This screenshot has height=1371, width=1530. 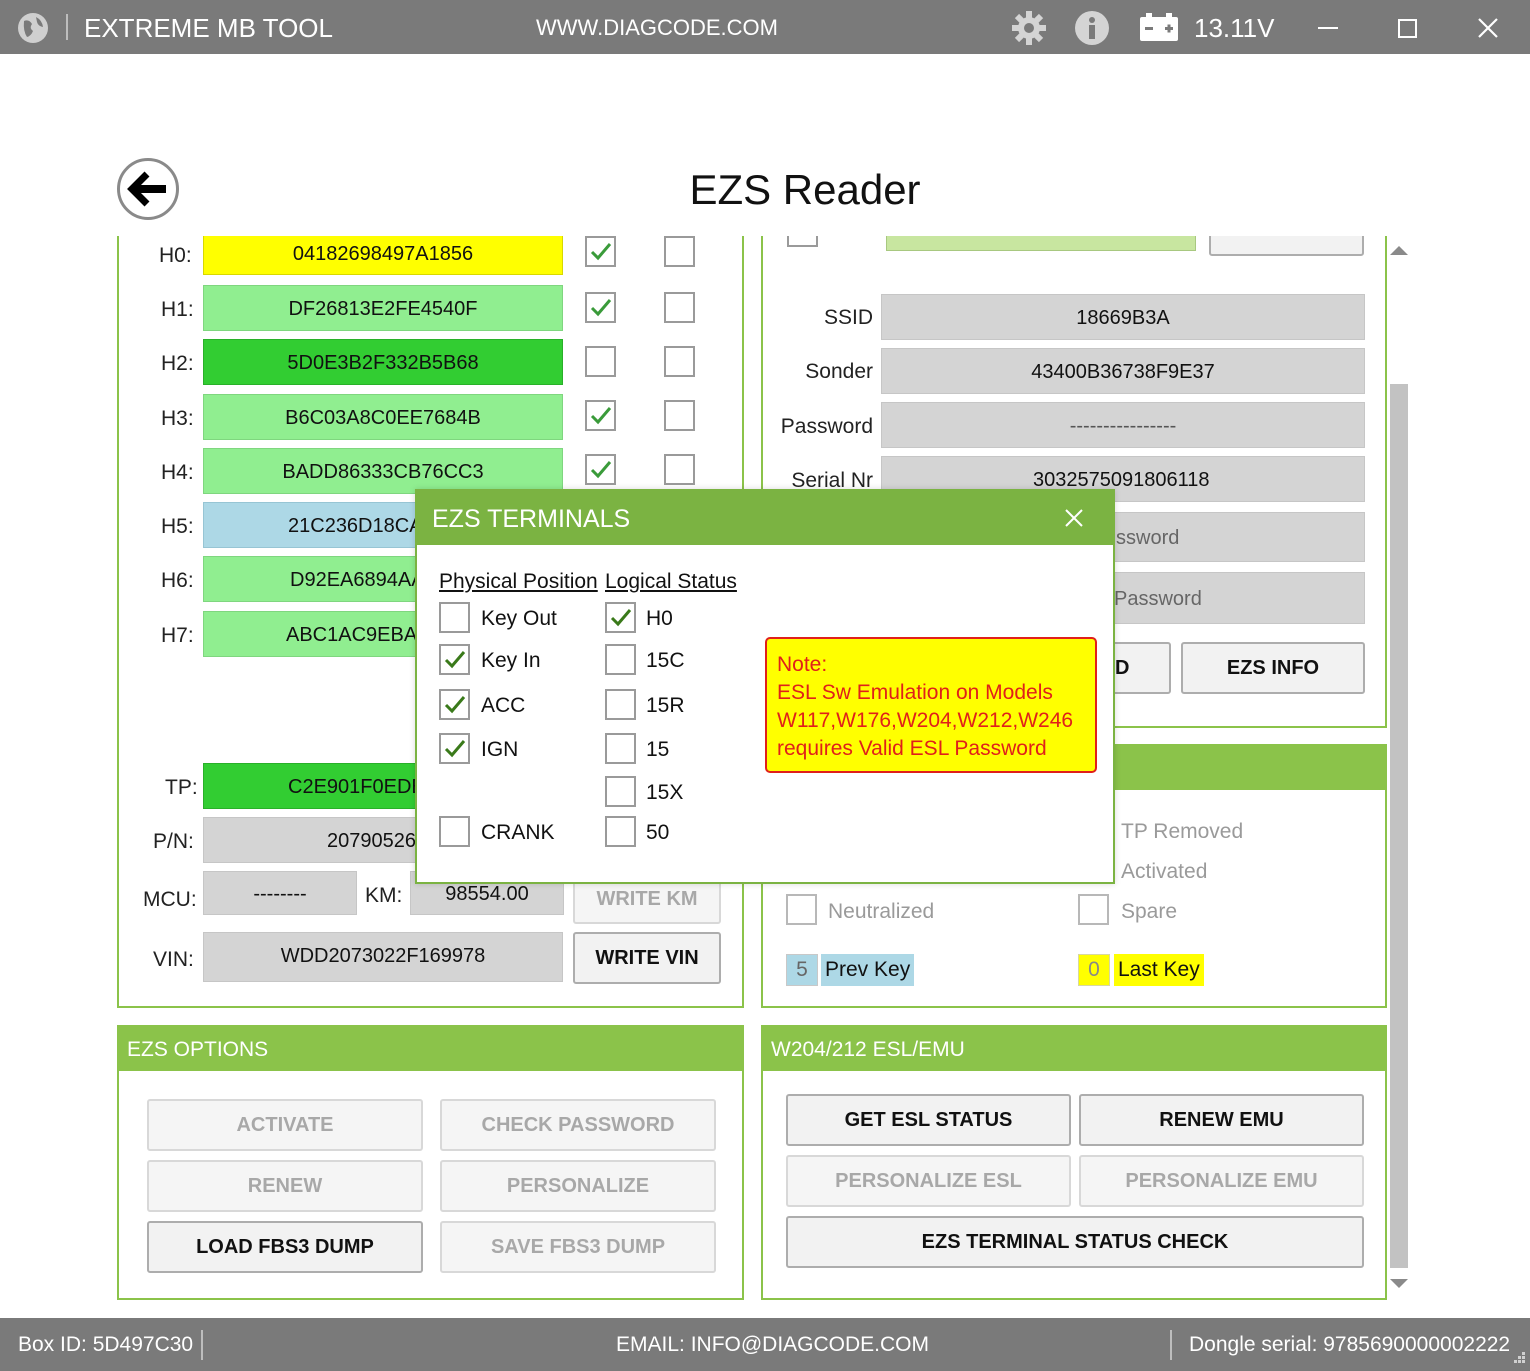 I want to click on emu-password-partial: Password, so click(x=1158, y=599).